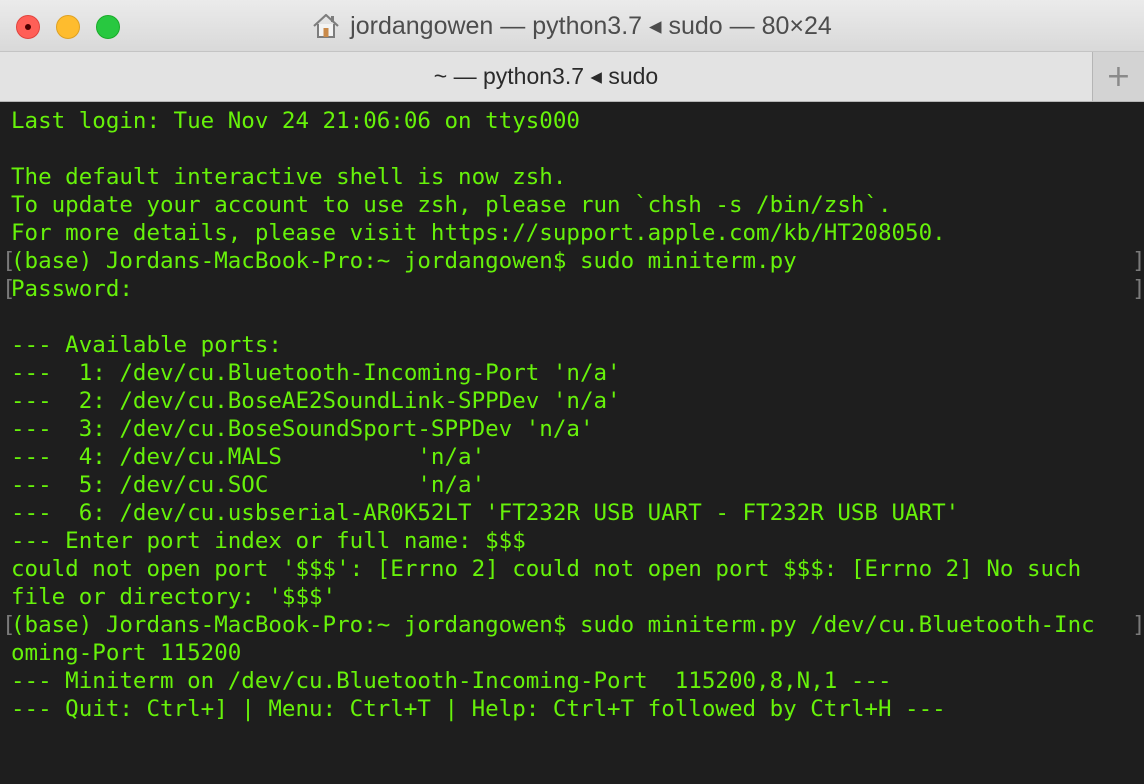 This screenshot has width=1144, height=784. Describe the element at coordinates (72, 289) in the screenshot. I see `terminal-line-text: Password:` at that location.